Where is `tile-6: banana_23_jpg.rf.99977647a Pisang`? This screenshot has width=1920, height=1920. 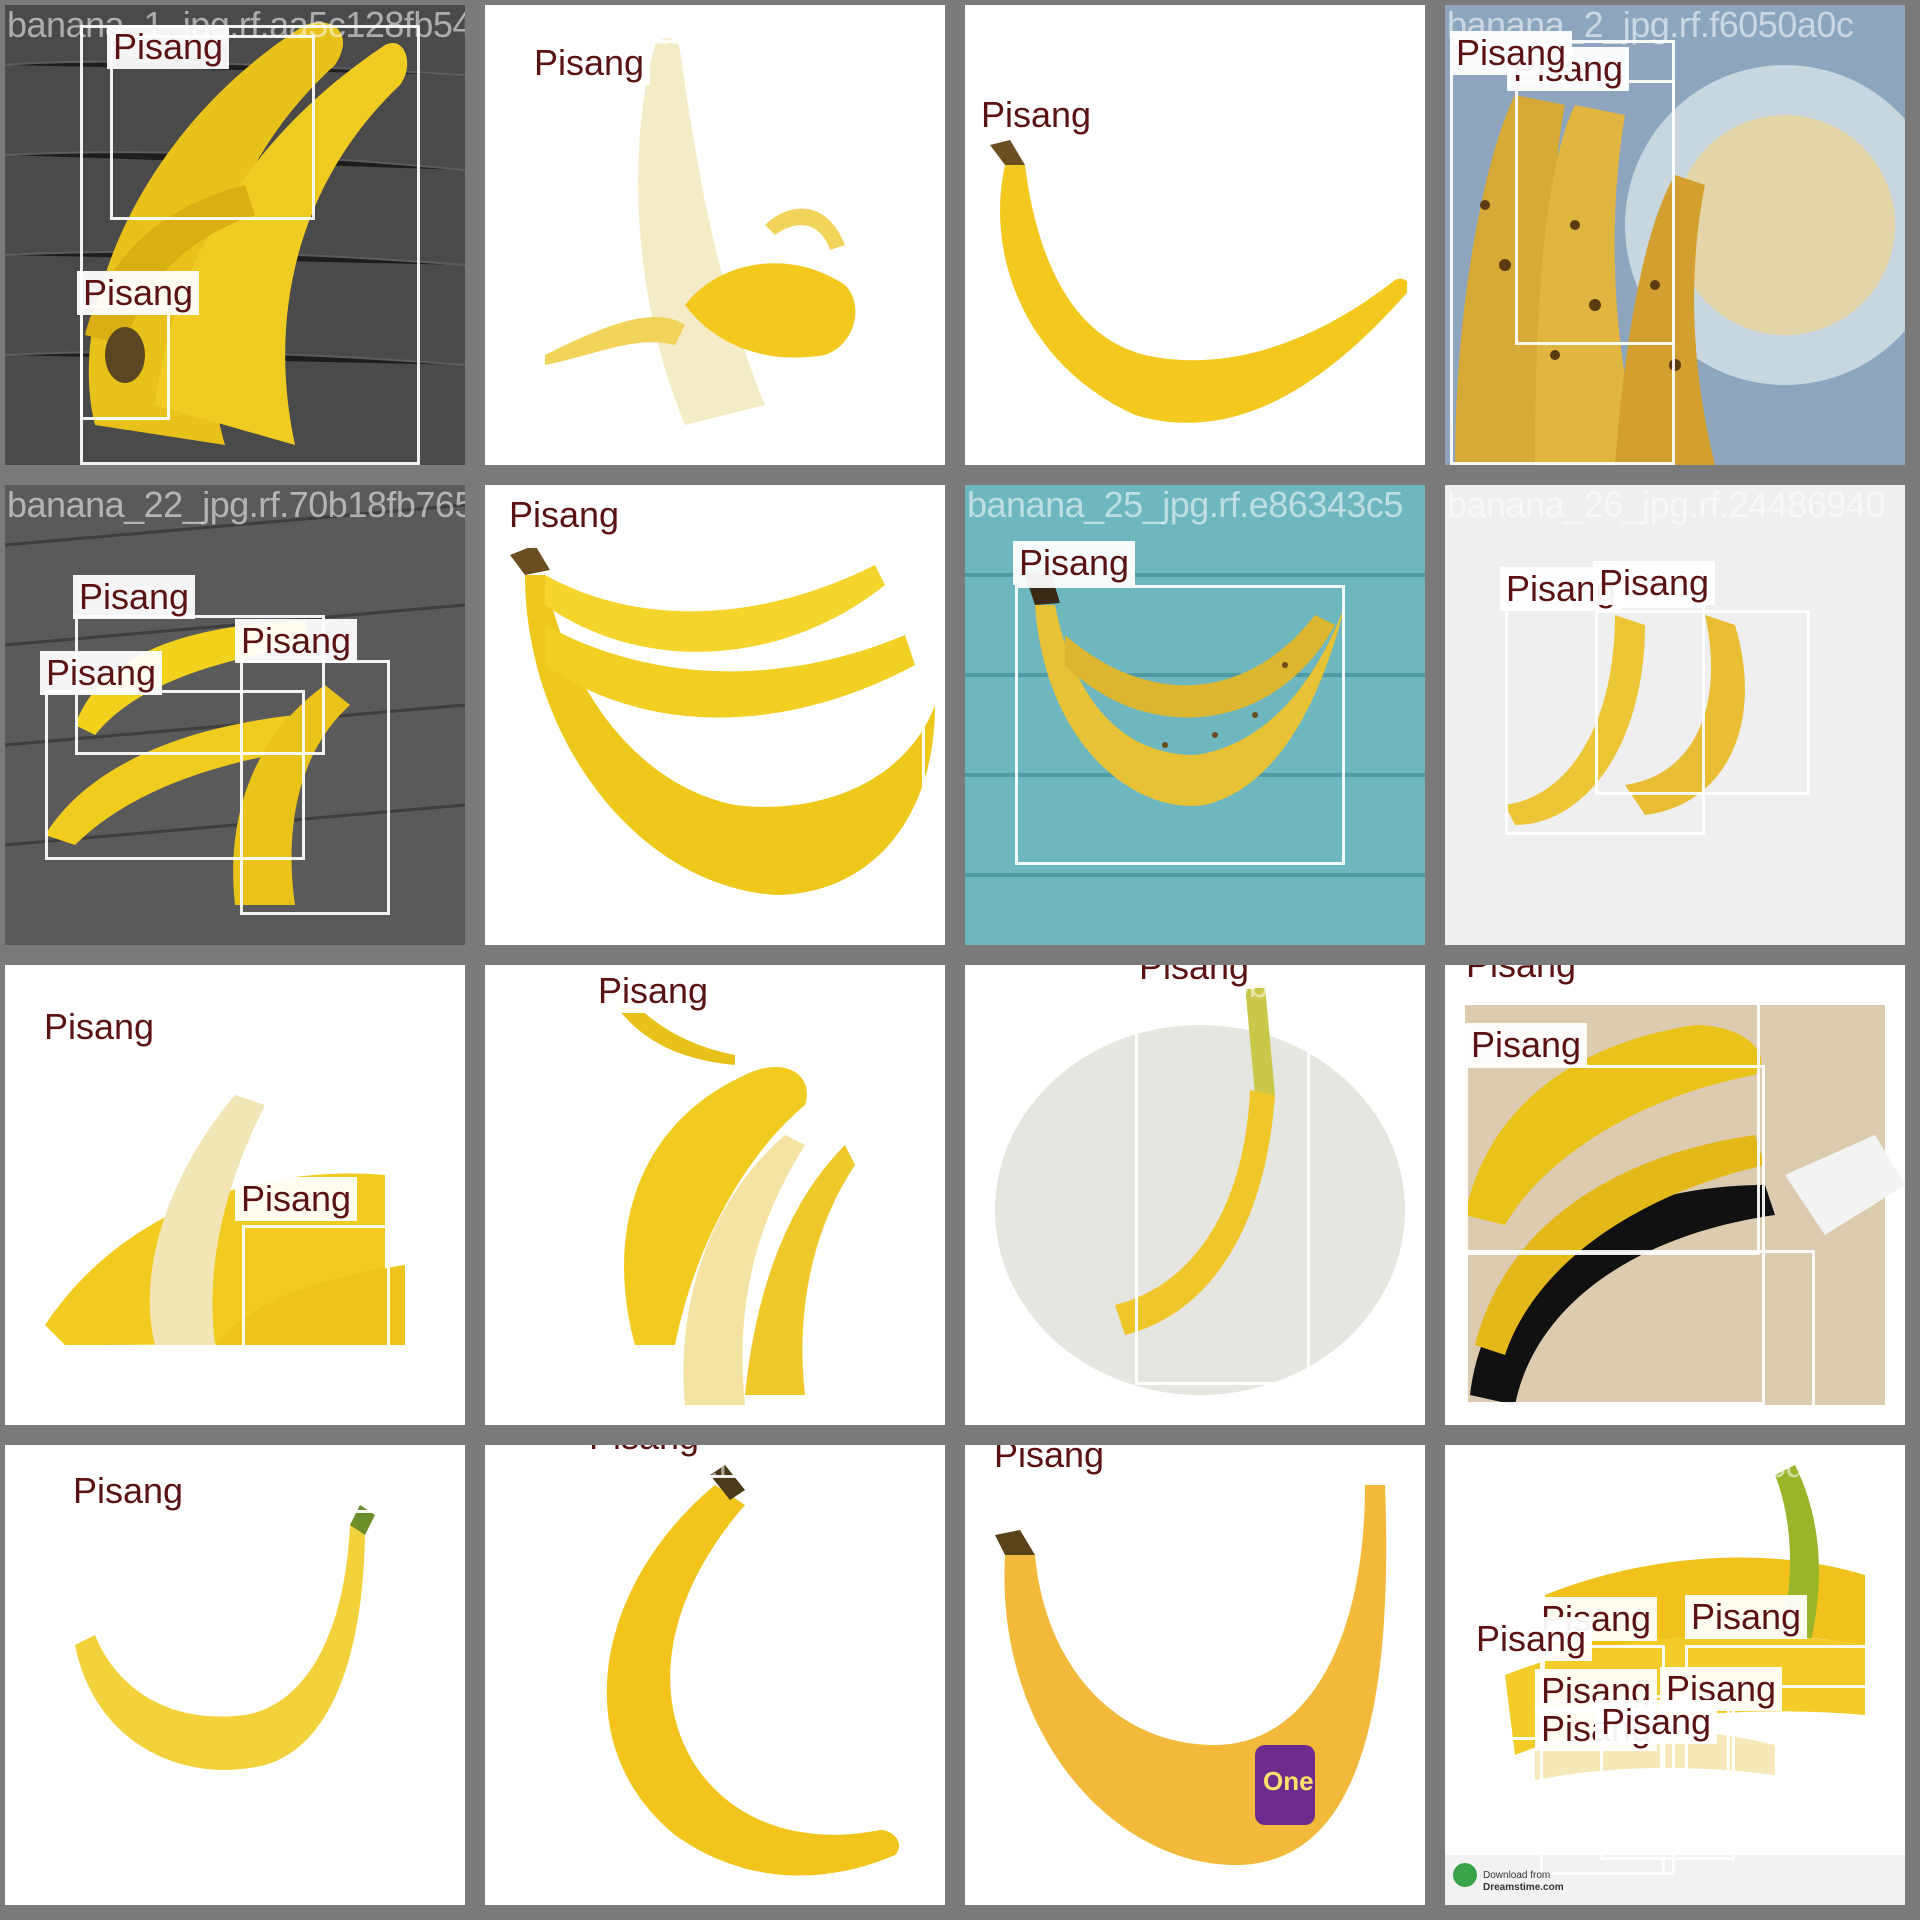
tile-6: banana_23_jpg.rf.99977647a Pisang is located at coordinates (715, 715).